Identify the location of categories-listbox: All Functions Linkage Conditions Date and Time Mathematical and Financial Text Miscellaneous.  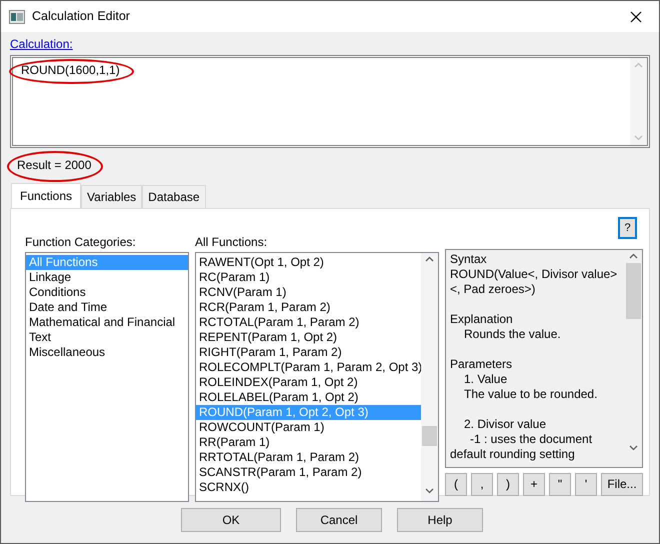
(107, 377).